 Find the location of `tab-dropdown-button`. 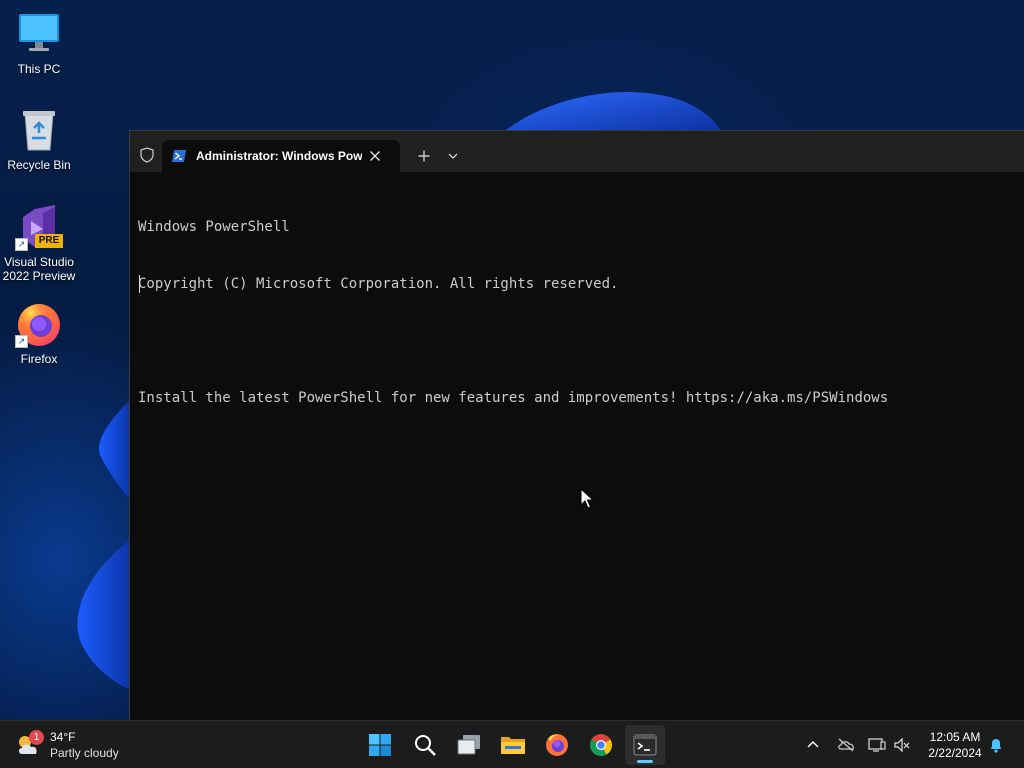

tab-dropdown-button is located at coordinates (453, 156).